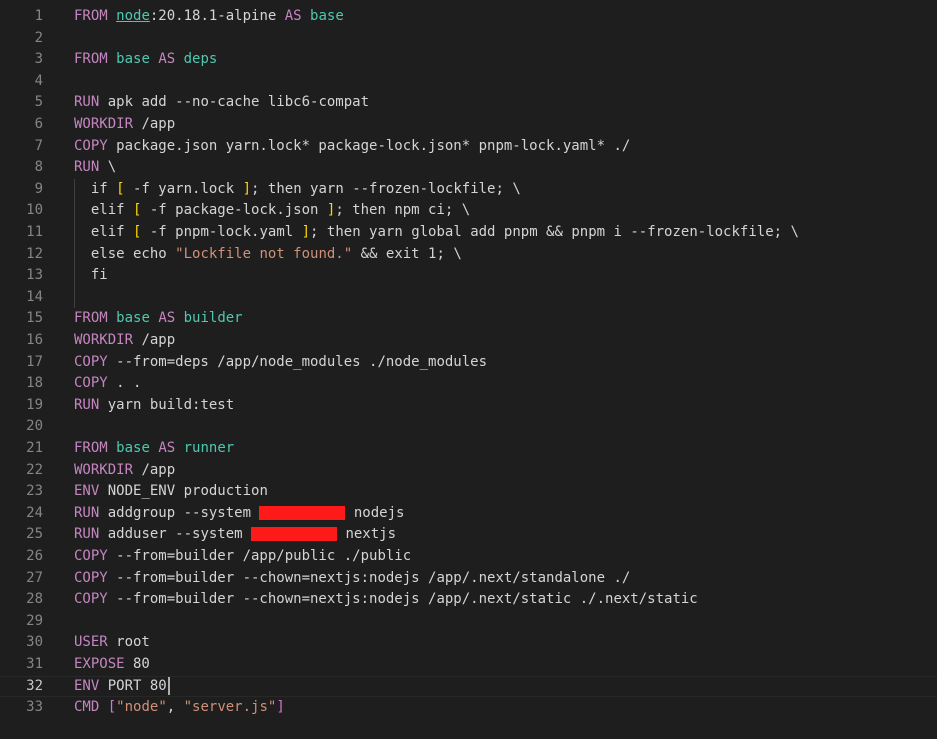  I want to click on code-token: "Lockfile not found.", so click(264, 253).